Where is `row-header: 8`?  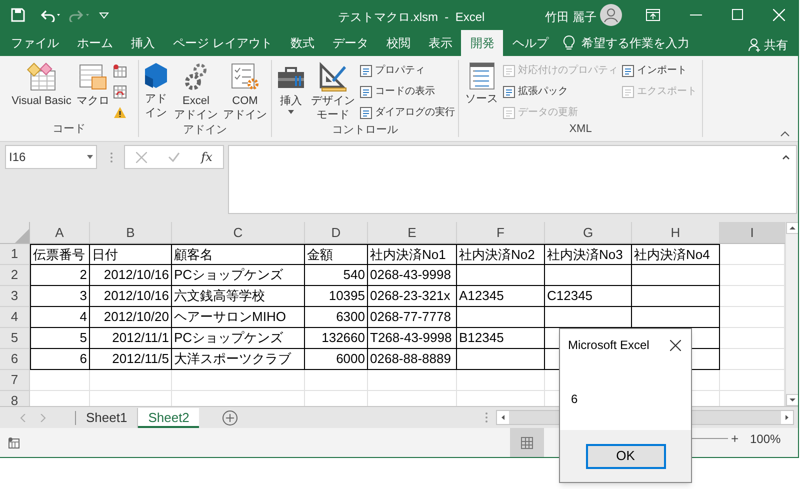
row-header: 8 is located at coordinates (15, 398).